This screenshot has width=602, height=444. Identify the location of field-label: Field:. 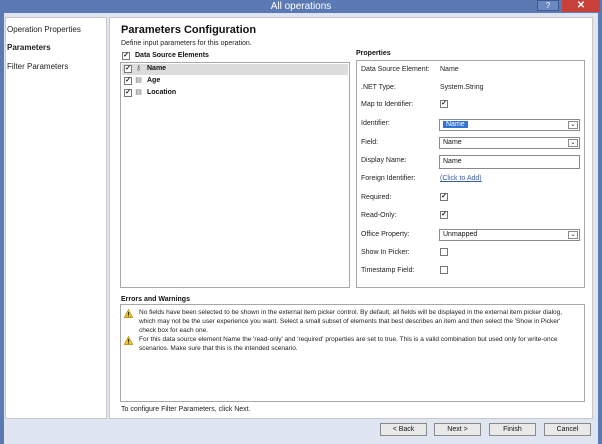
(370, 142).